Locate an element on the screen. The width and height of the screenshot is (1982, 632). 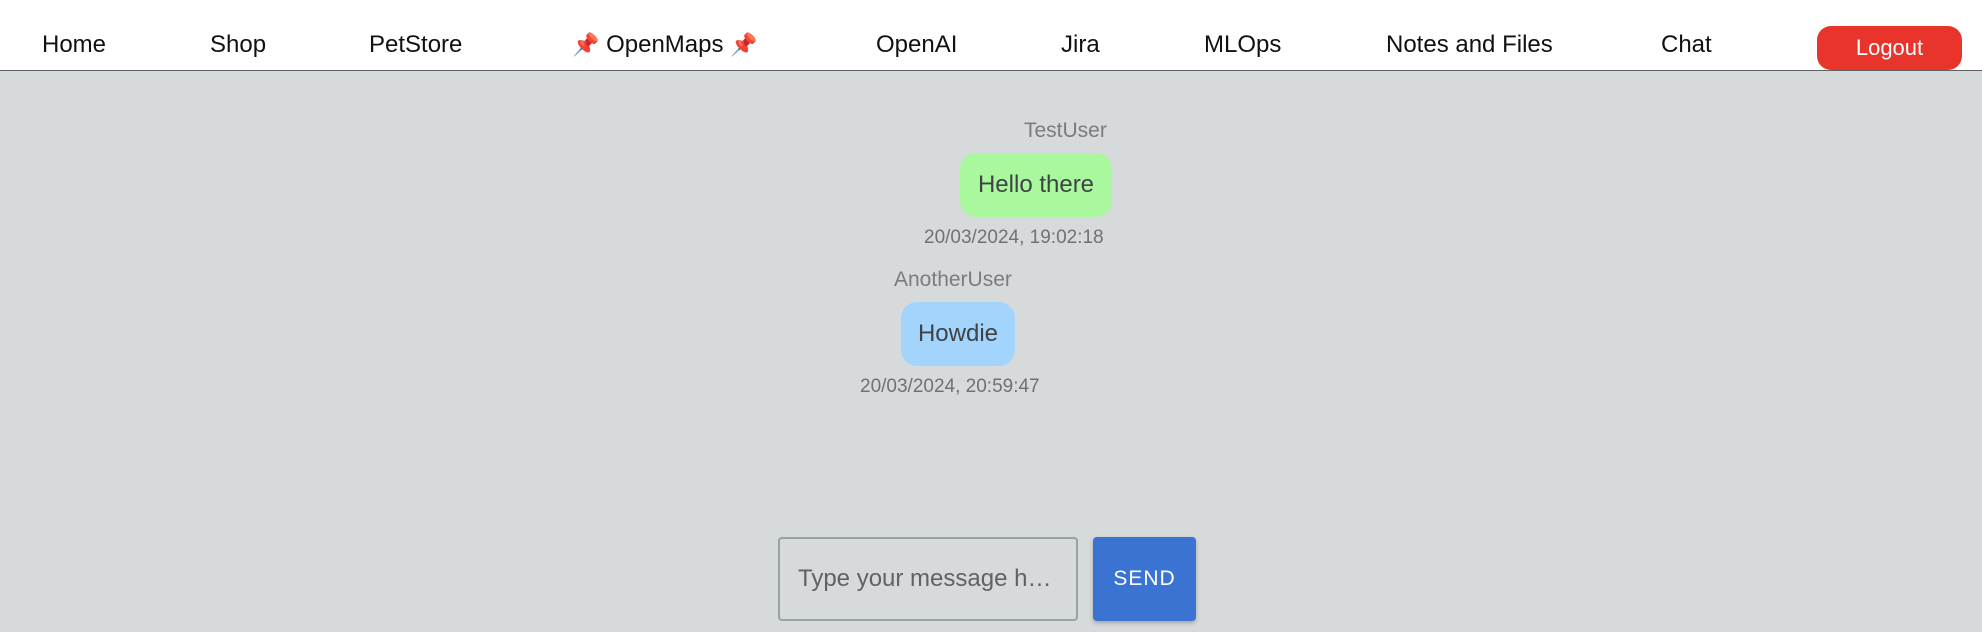
message-timestamp: 20/03/2024, 19:02:18 is located at coordinates (1014, 237).